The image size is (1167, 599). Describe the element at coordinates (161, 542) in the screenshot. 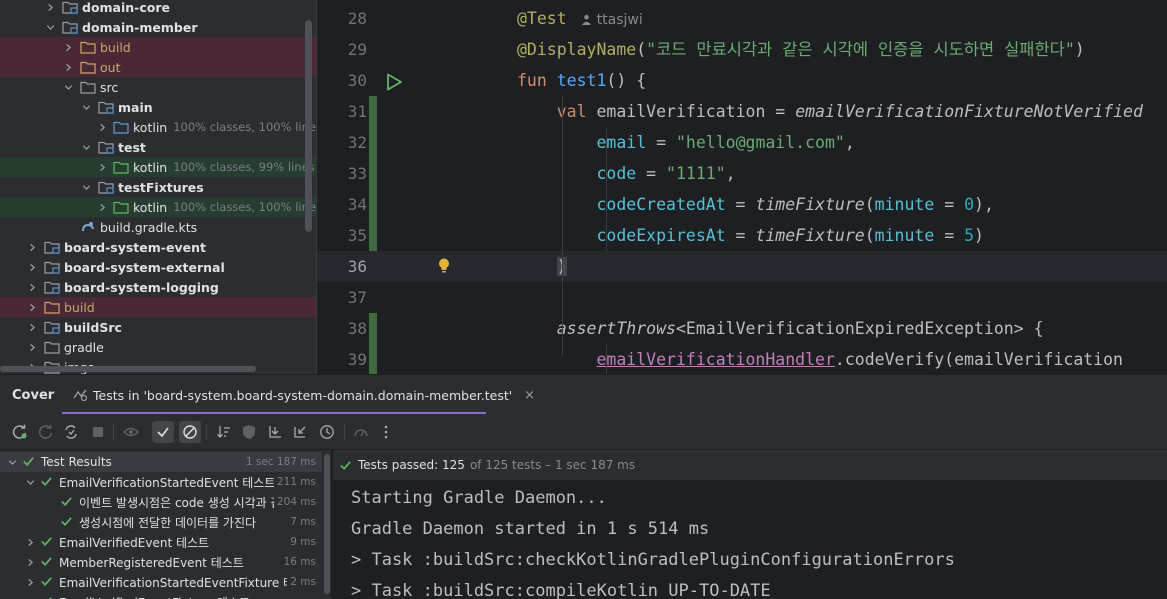

I see `test-result-item: EmailVerifiedEvent 테스트 9 ms` at that location.